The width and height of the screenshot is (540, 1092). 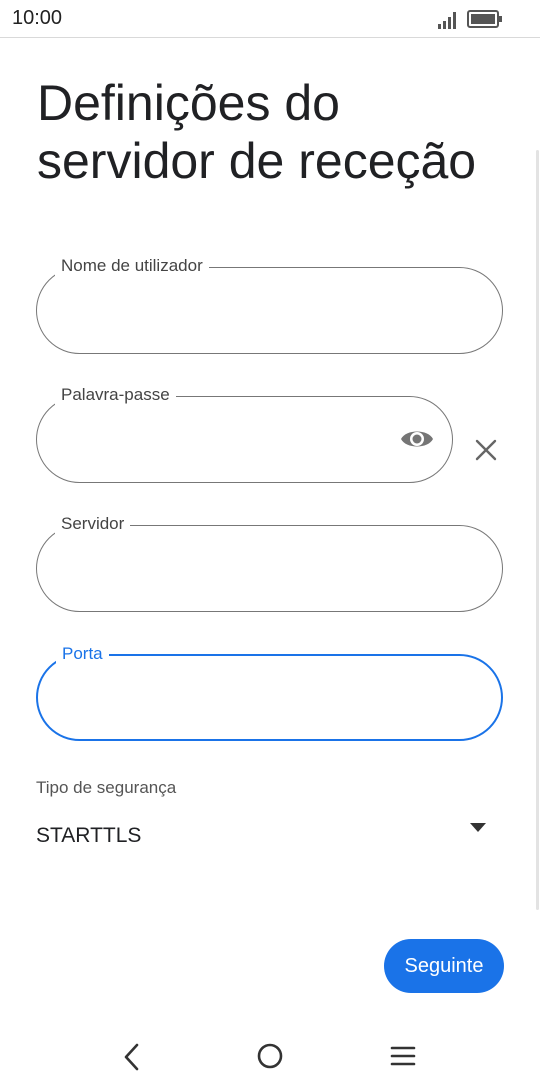 What do you see at coordinates (270, 19) in the screenshot?
I see `status-bar: 10:00` at bounding box center [270, 19].